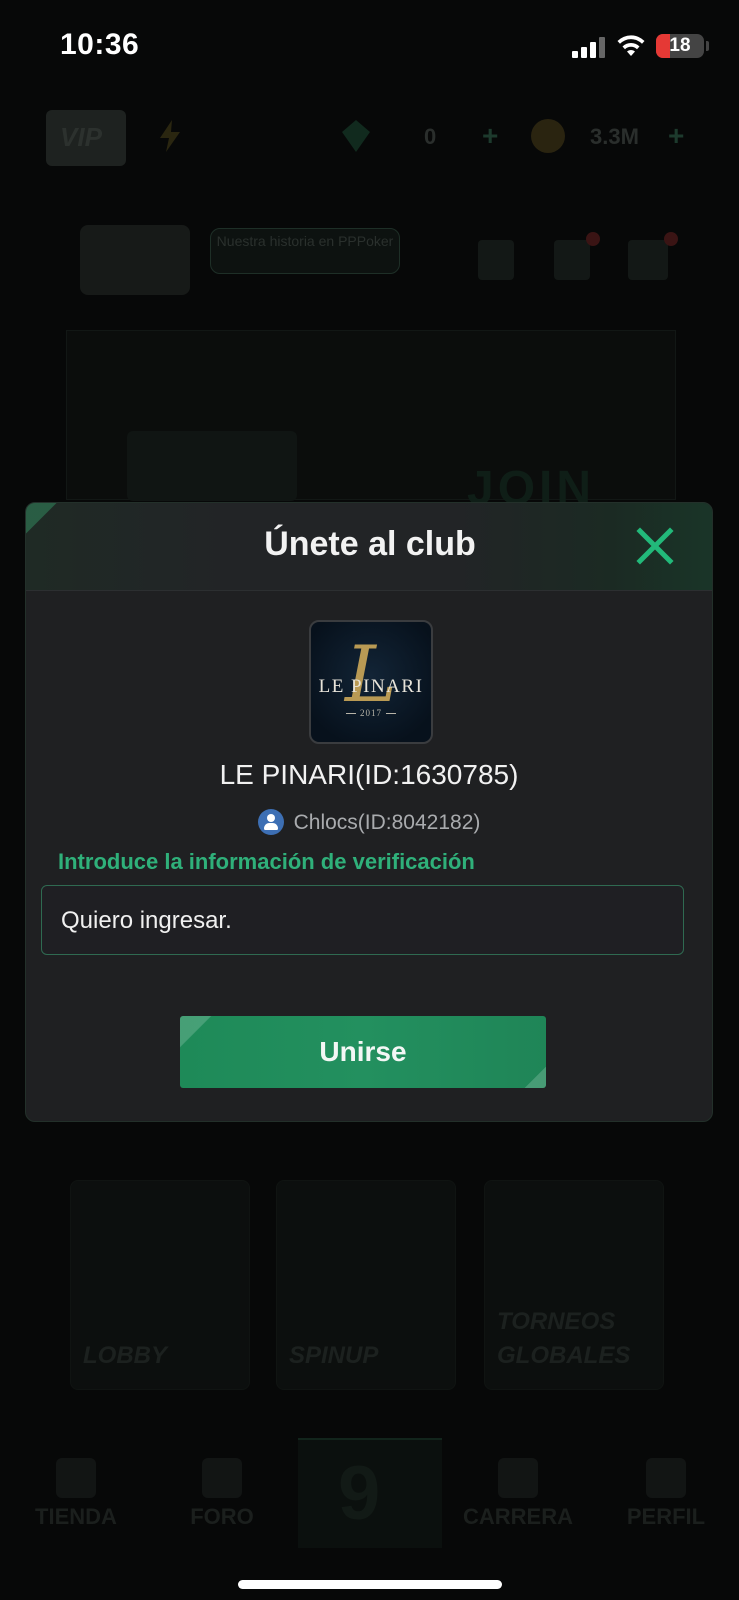 This screenshot has height=1600, width=739. I want to click on dialog-header: Únete al club, so click(369, 547).